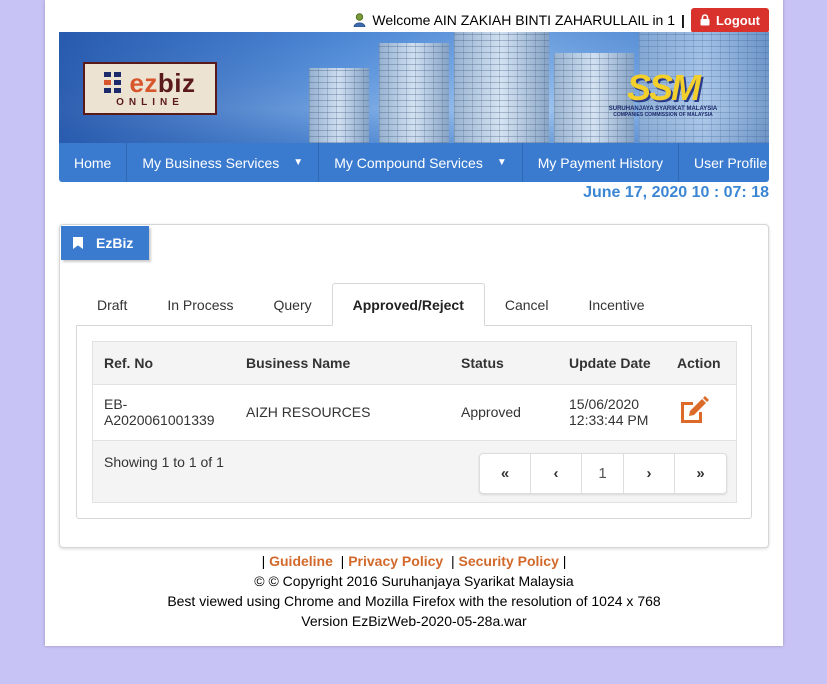 The width and height of the screenshot is (827, 684). I want to click on col-action: Action, so click(701, 363).